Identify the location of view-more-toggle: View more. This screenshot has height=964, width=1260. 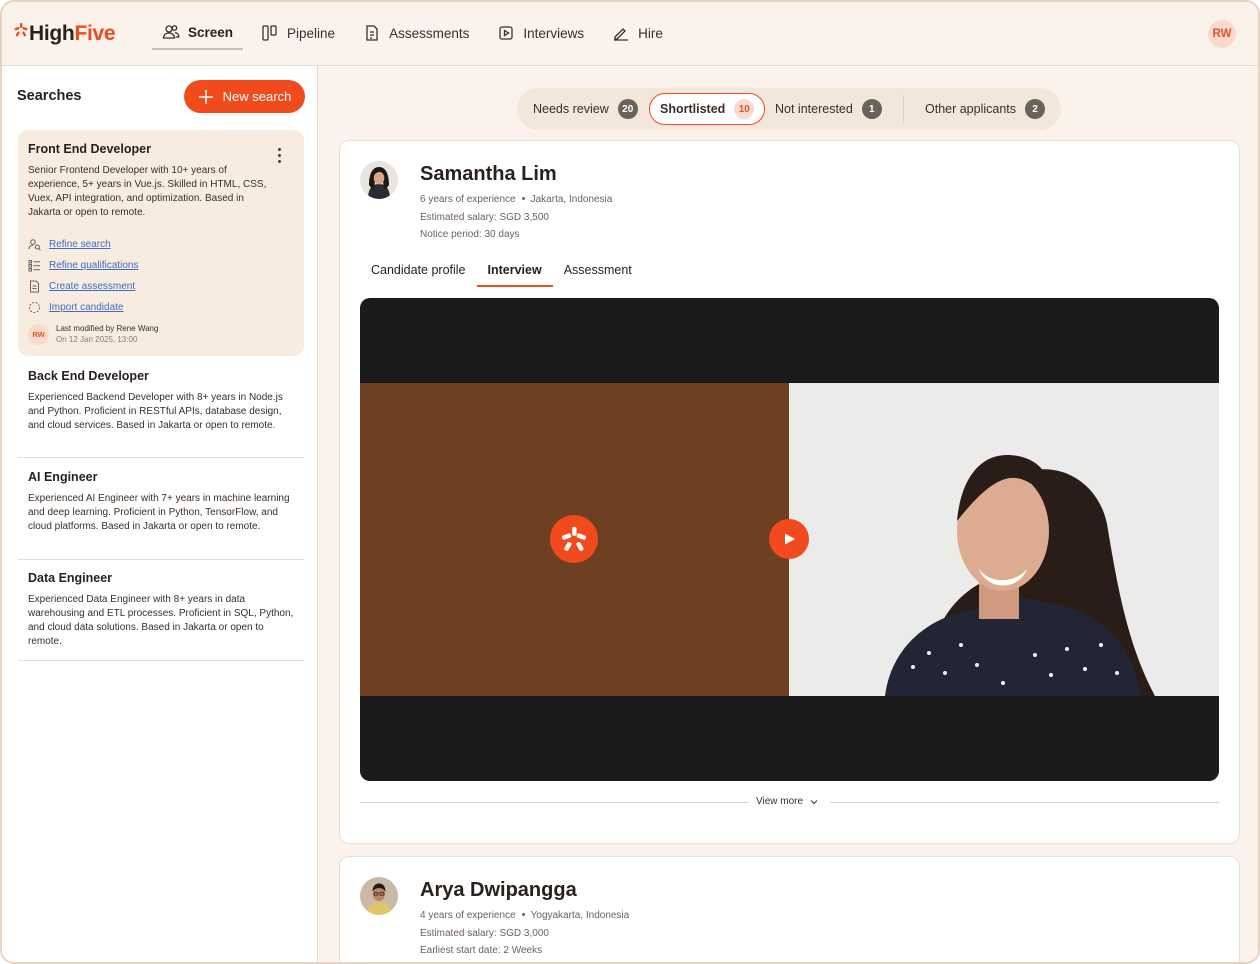
(789, 802).